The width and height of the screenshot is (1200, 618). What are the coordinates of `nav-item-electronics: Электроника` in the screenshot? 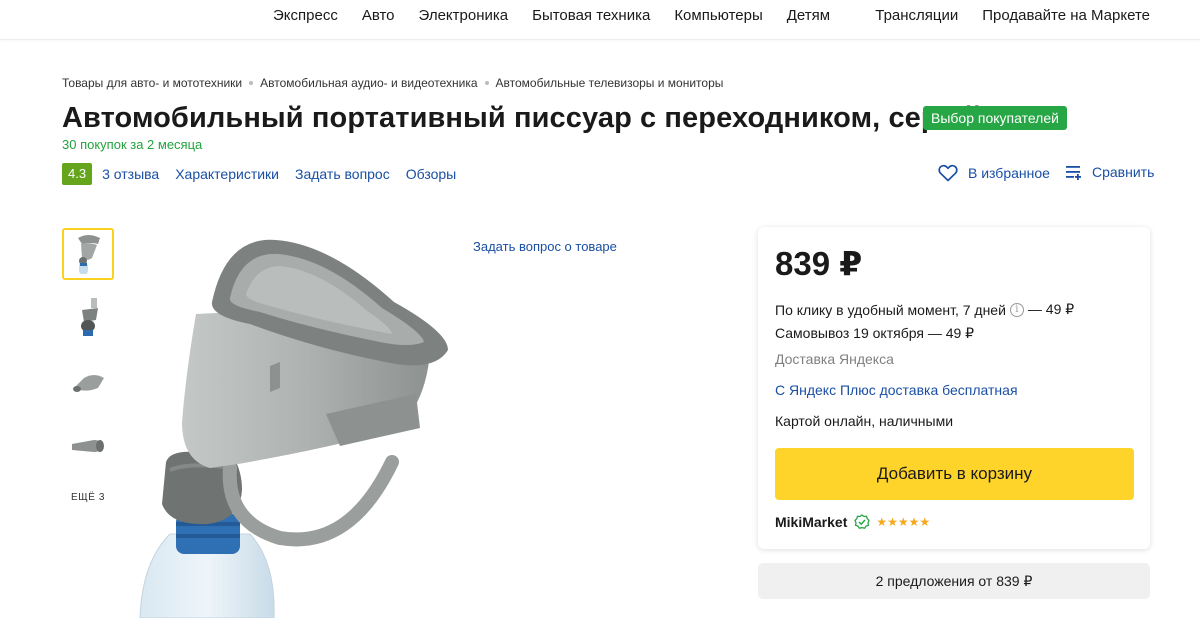 It's located at (464, 16).